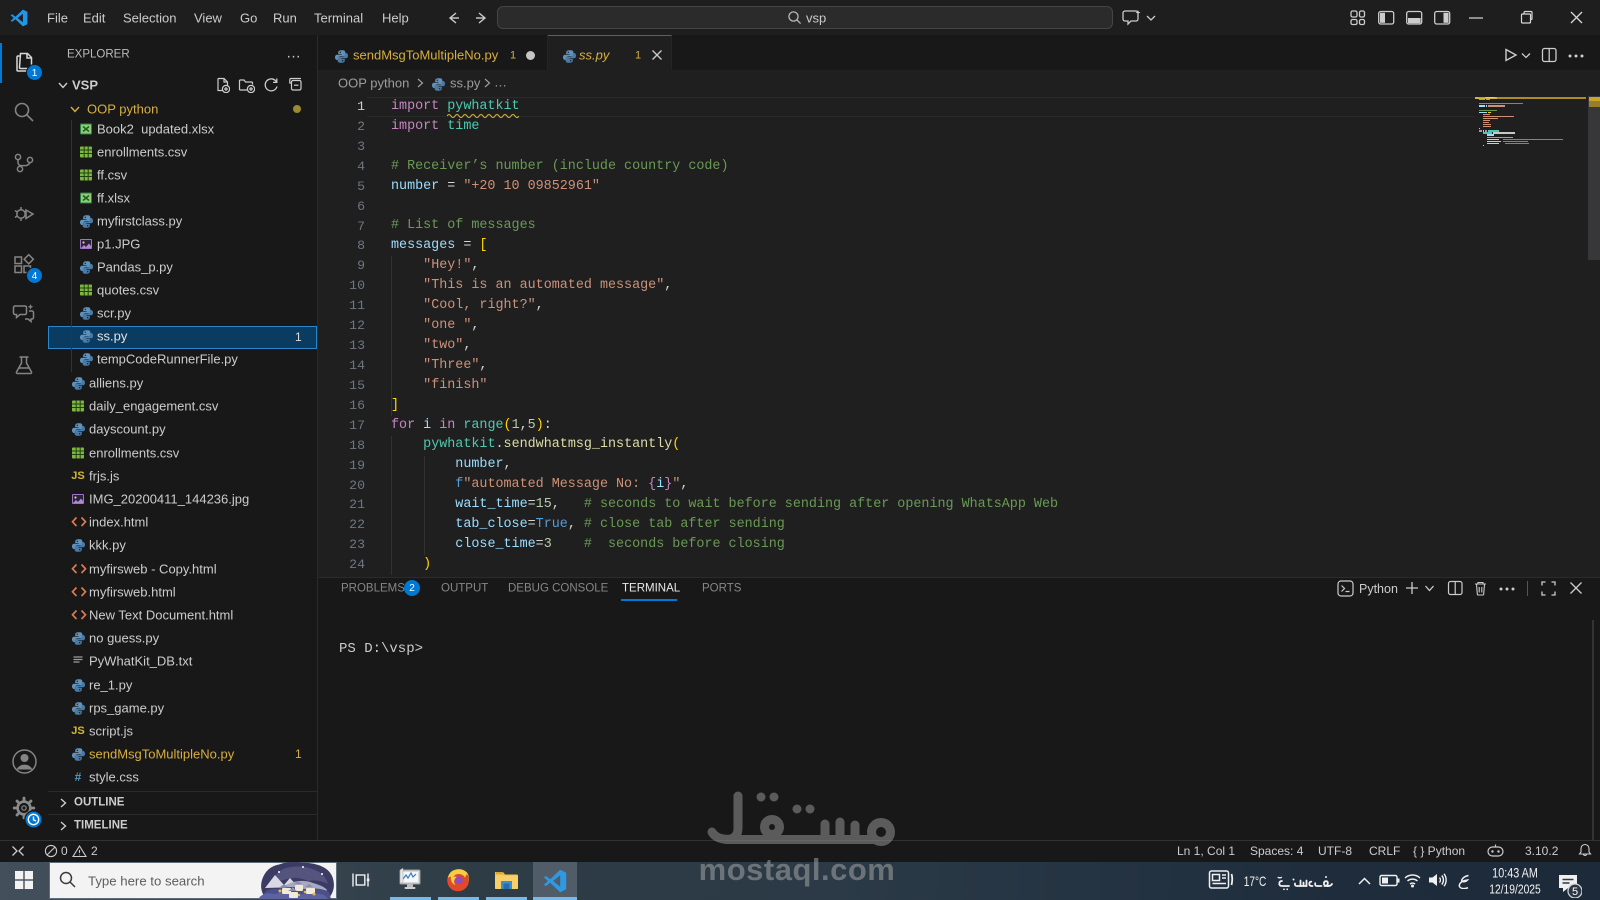  I want to click on svg-text: 5, so click(1575, 892).